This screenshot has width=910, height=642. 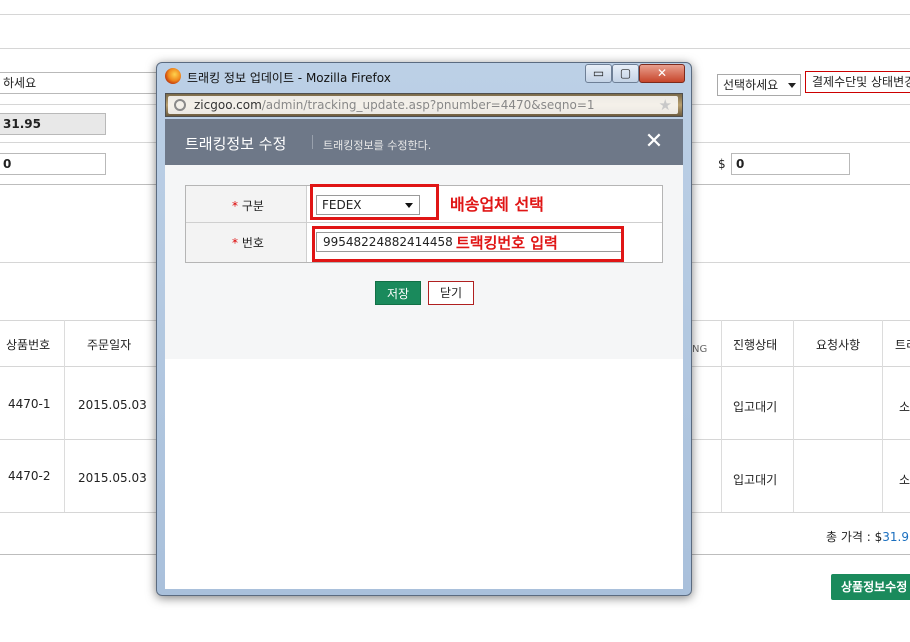 What do you see at coordinates (700, 349) in the screenshot?
I see `header-partial: NG` at bounding box center [700, 349].